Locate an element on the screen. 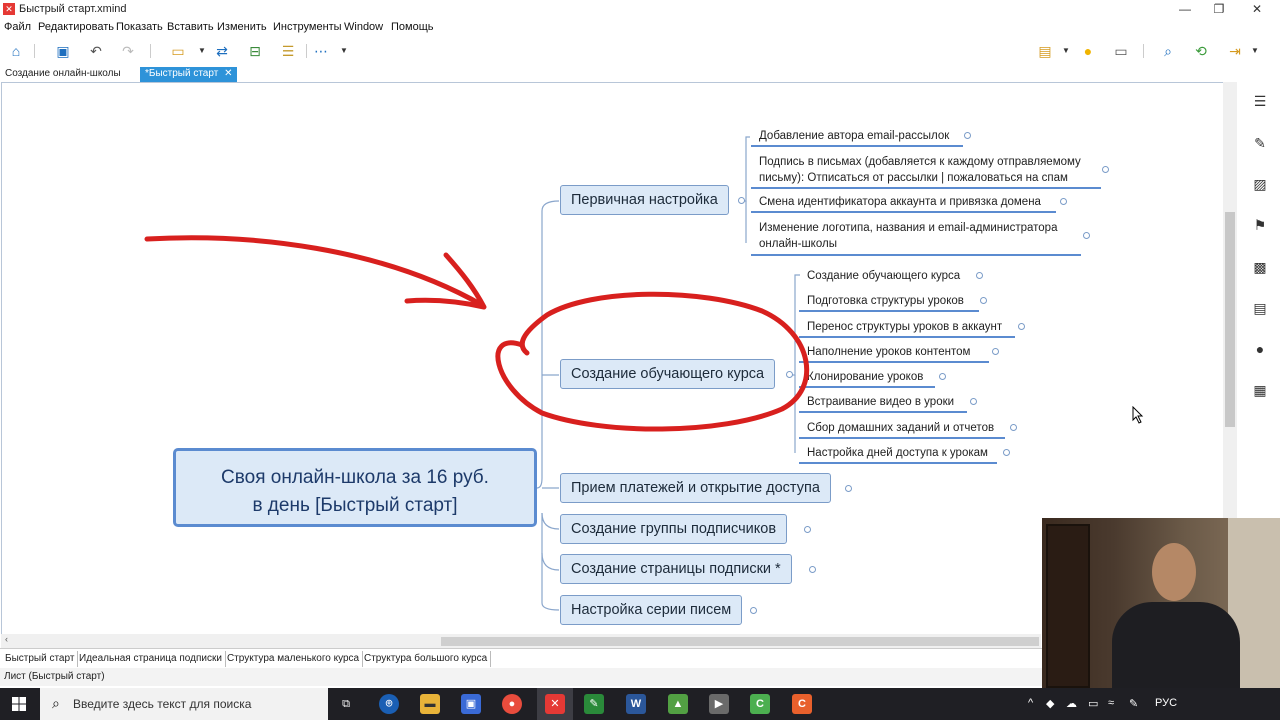  topic-icon: ▭ is located at coordinates (178, 51).